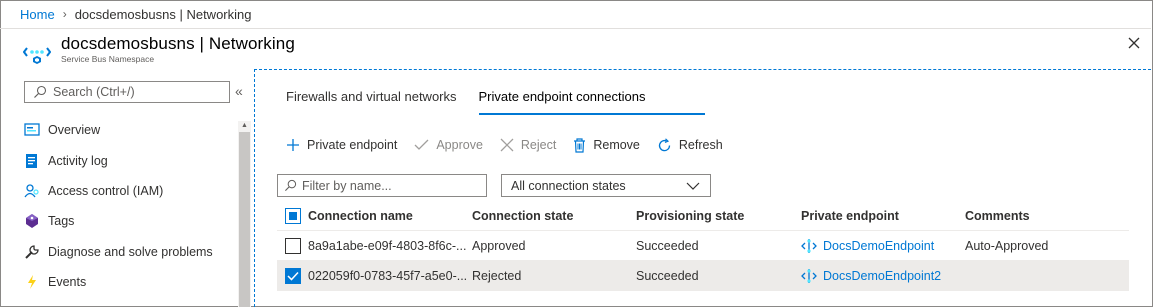 The image size is (1153, 307). What do you see at coordinates (67, 282) in the screenshot?
I see `sidebar-item-label: Events` at bounding box center [67, 282].